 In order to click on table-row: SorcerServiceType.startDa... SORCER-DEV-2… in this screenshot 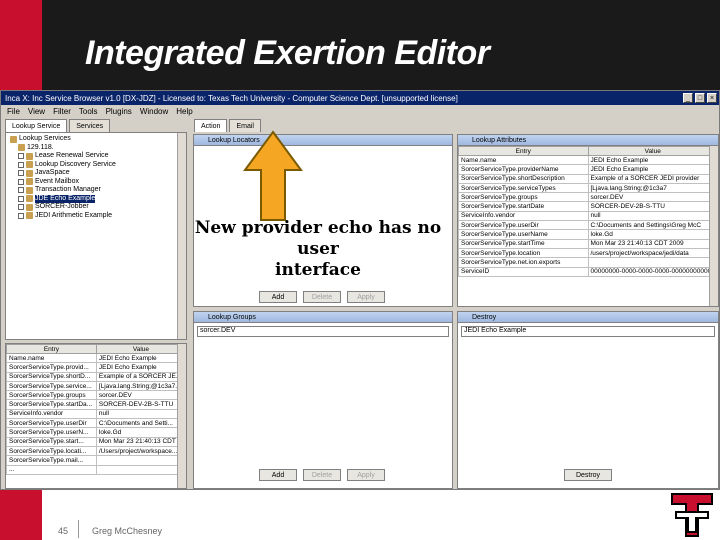, I will do `click(96, 404)`.